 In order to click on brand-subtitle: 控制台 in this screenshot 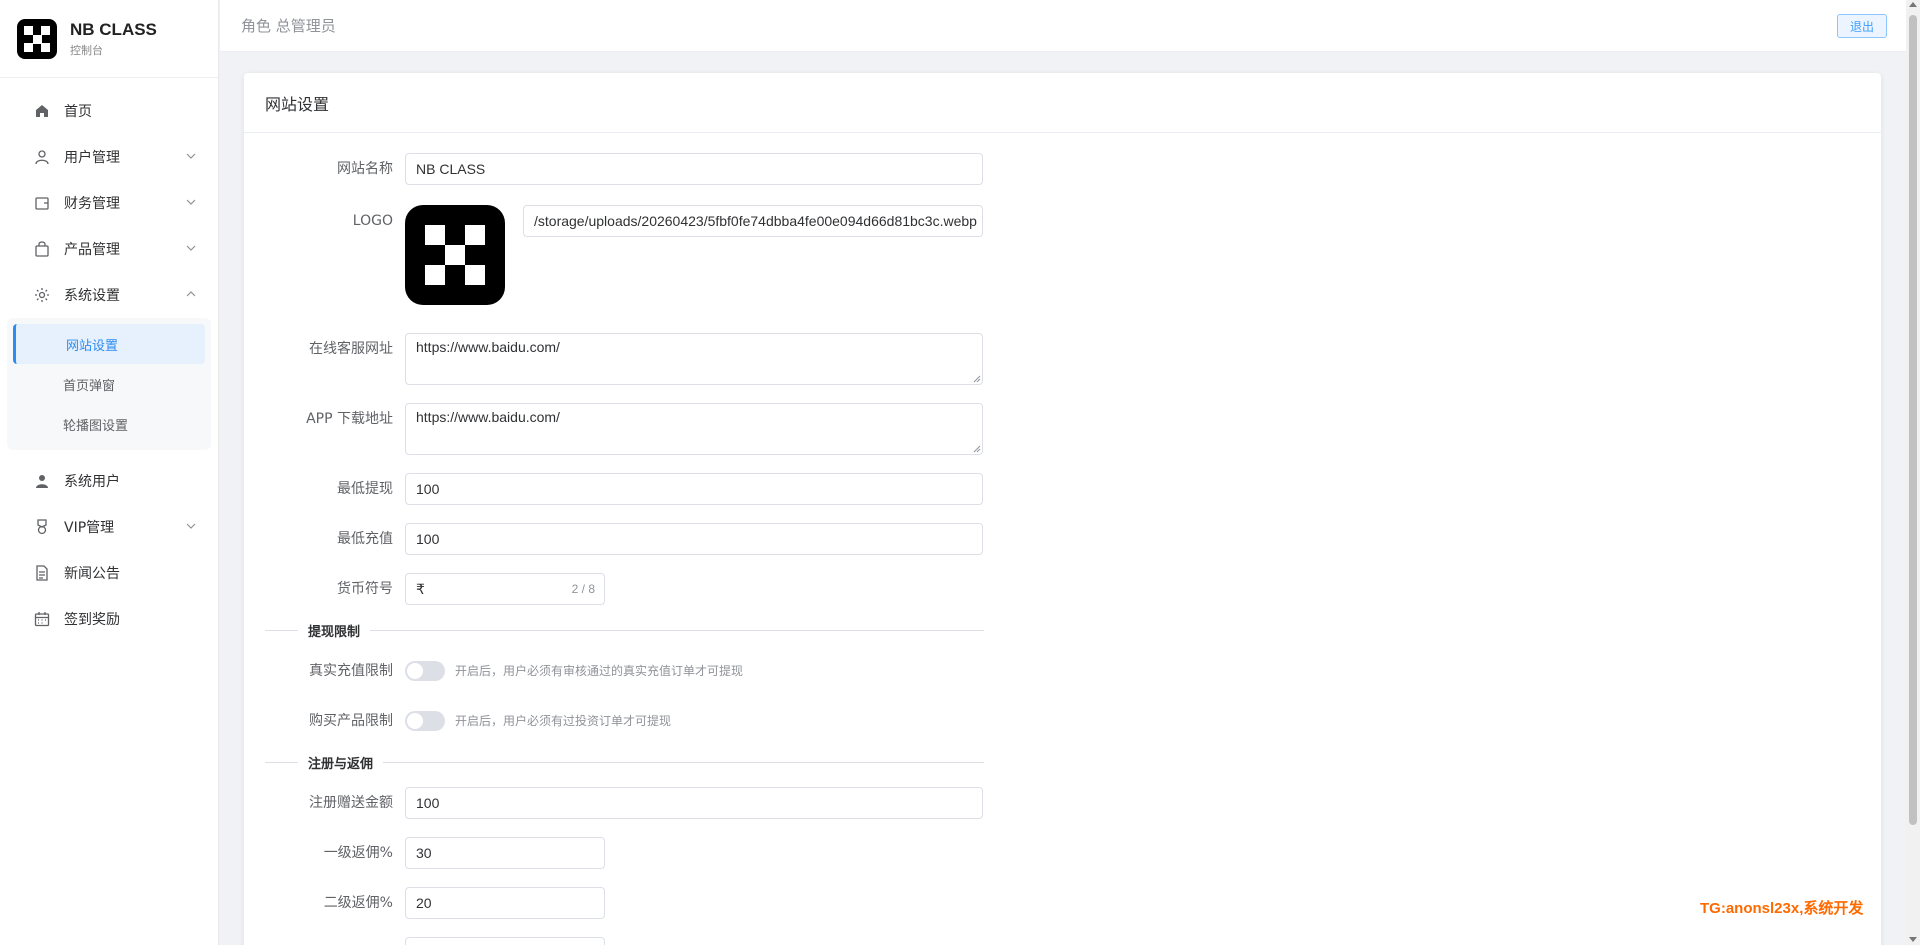, I will do `click(86, 50)`.